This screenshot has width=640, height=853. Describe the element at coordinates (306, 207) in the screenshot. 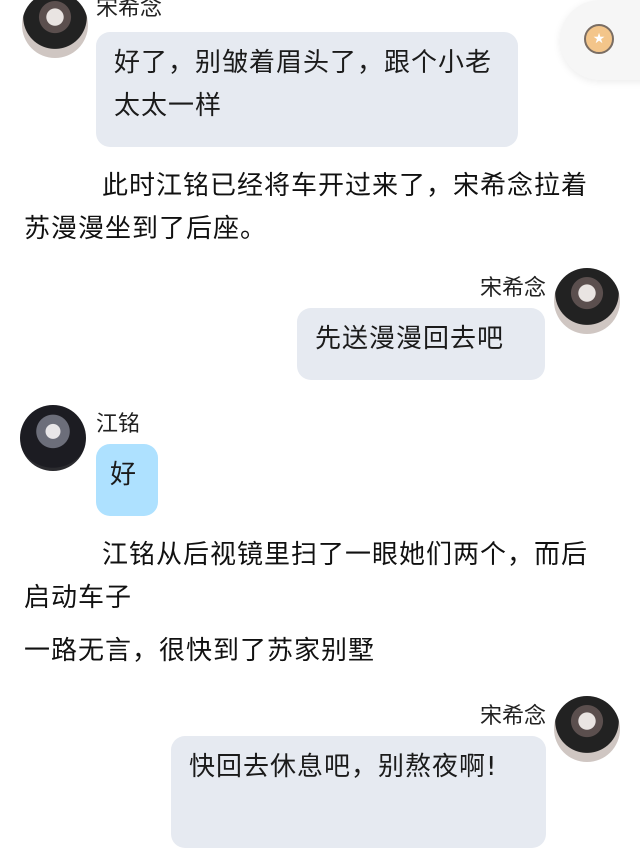

I see `narration-text: 此时江铭已经将车开过来了，宋希念拉着苏漫漫坐到了后座。` at that location.